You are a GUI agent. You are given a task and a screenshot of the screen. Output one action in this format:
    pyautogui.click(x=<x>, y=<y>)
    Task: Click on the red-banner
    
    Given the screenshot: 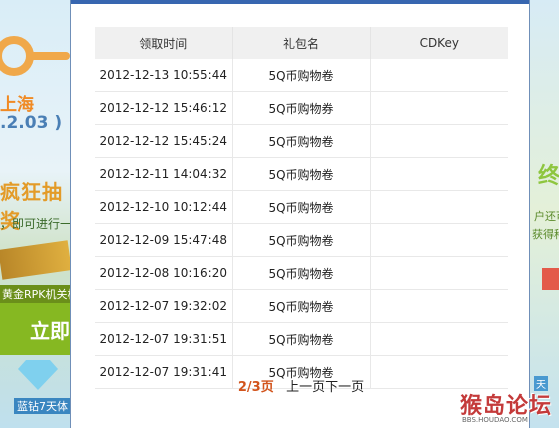 What is the action you would take?
    pyautogui.click(x=550, y=279)
    